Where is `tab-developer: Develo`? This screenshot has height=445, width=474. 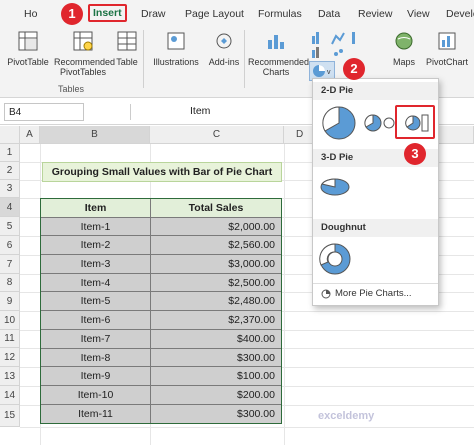 tab-developer: Develo is located at coordinates (460, 14).